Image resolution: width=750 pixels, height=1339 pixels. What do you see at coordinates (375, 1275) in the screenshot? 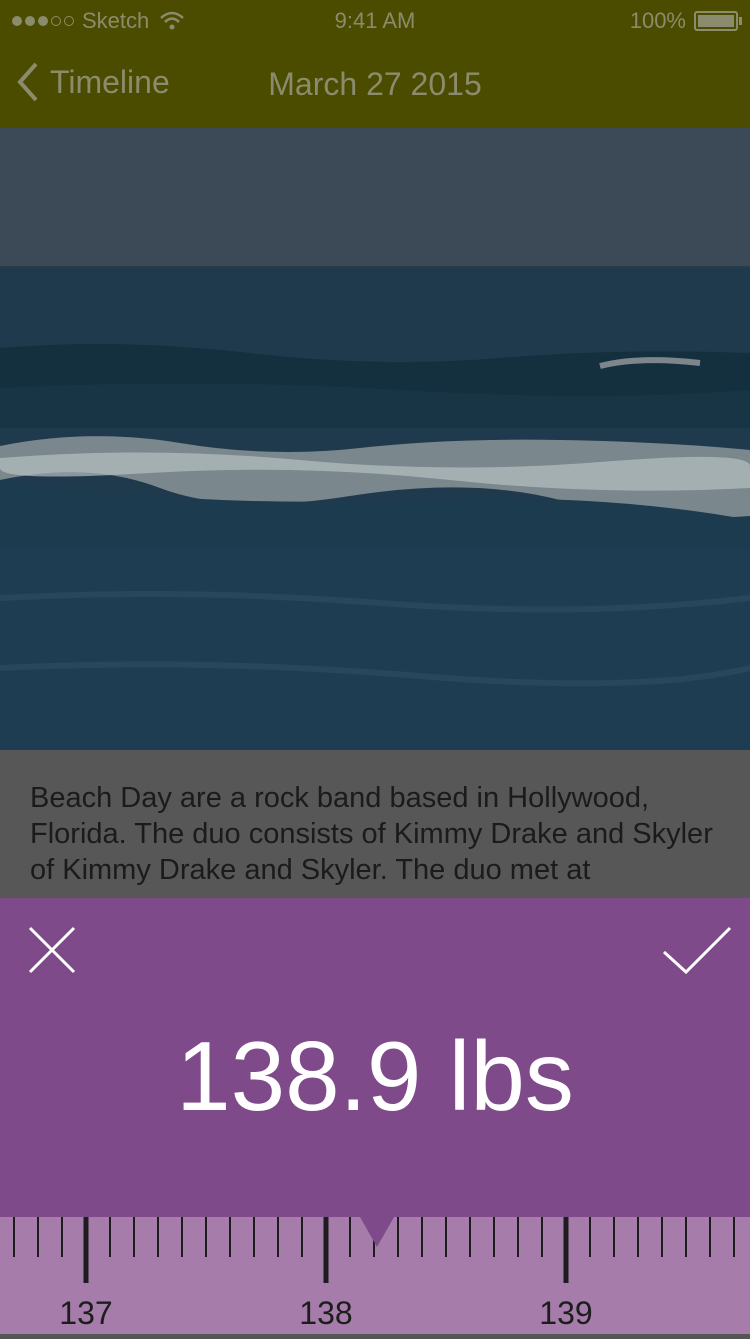
I see `weight-ruler: 137 138 139` at bounding box center [375, 1275].